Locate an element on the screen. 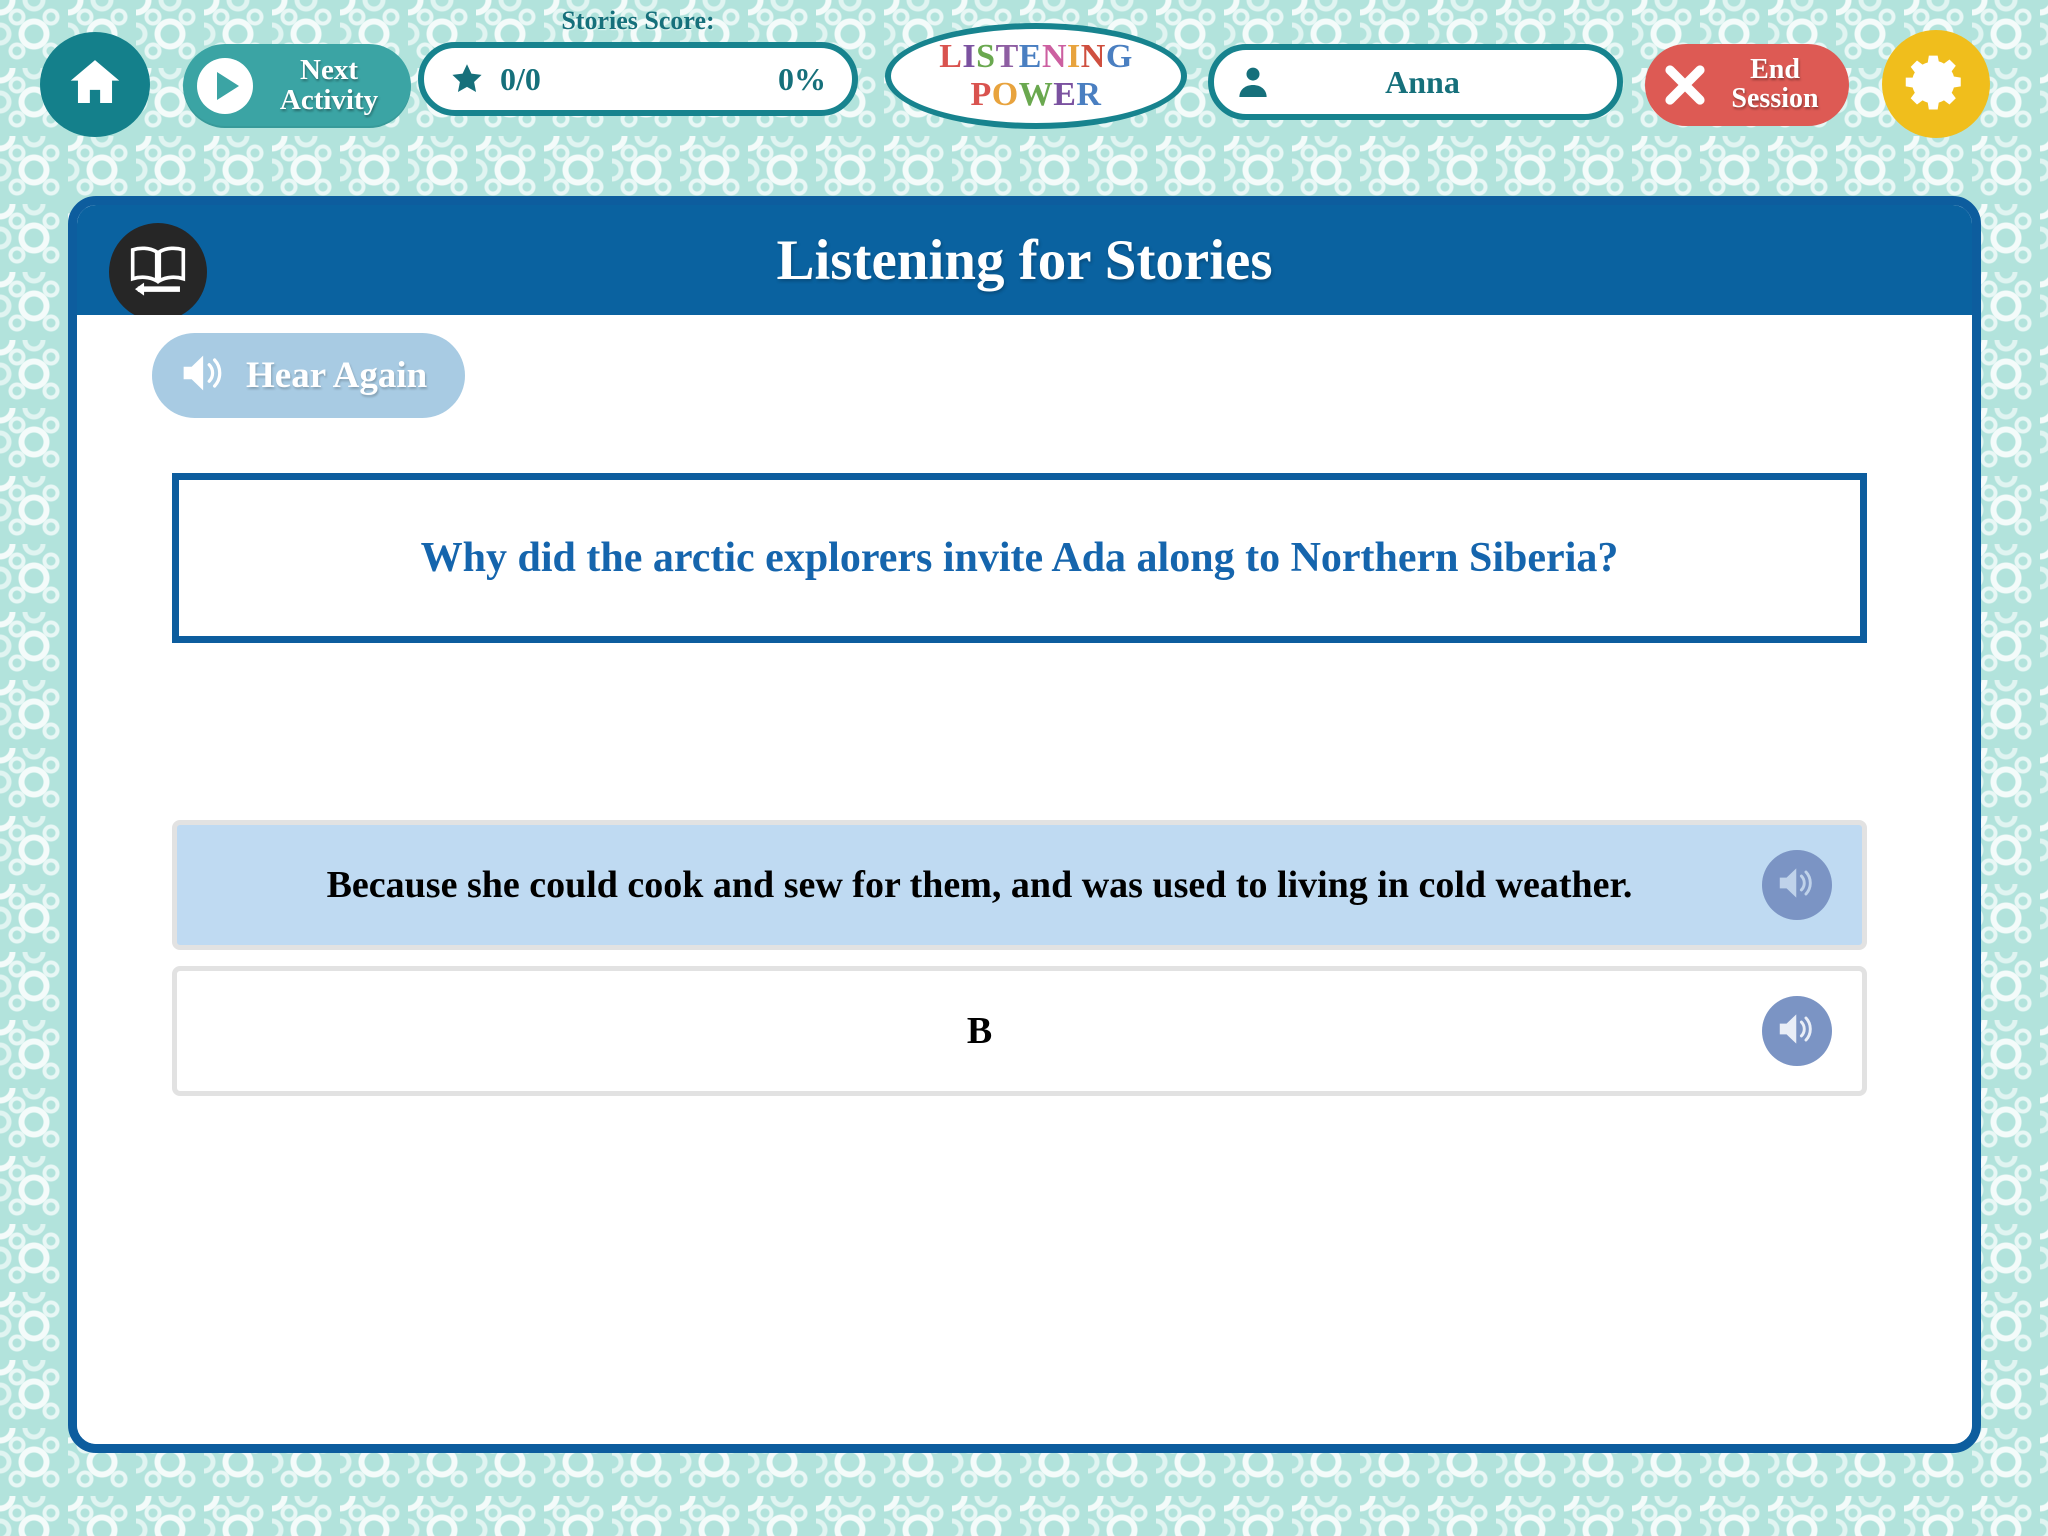 The image size is (2048, 1536). play-icon is located at coordinates (225, 86).